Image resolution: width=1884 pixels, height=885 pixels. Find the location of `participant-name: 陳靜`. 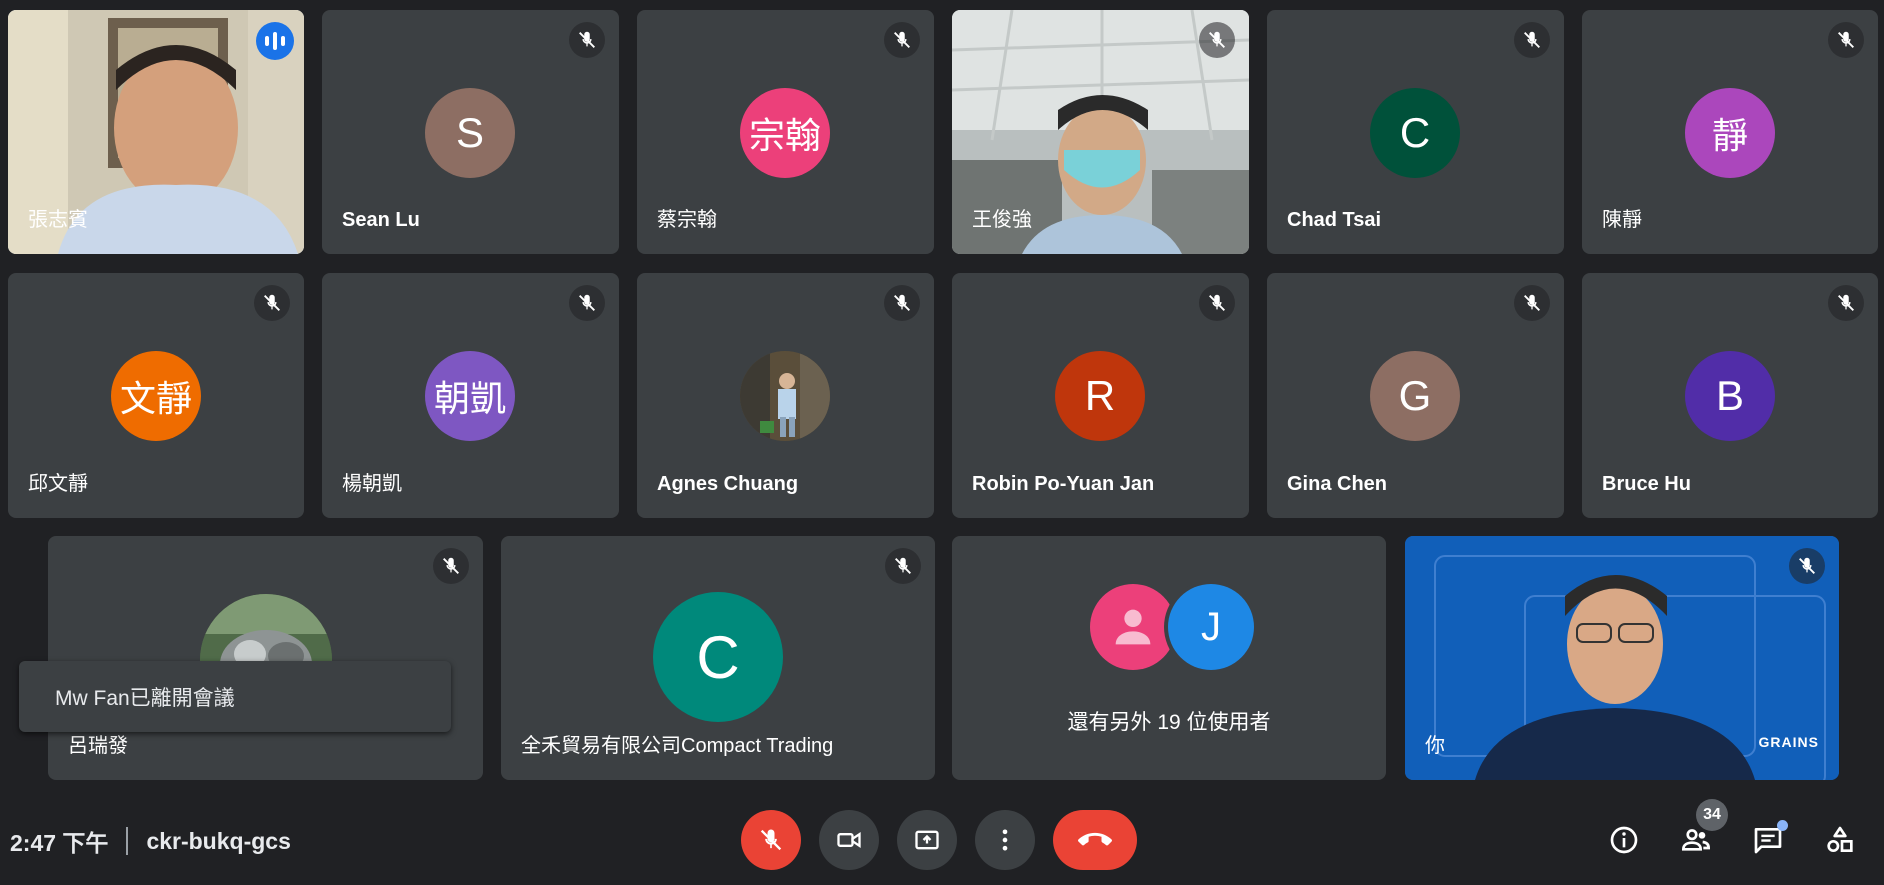

participant-name: 陳靜 is located at coordinates (1622, 220).